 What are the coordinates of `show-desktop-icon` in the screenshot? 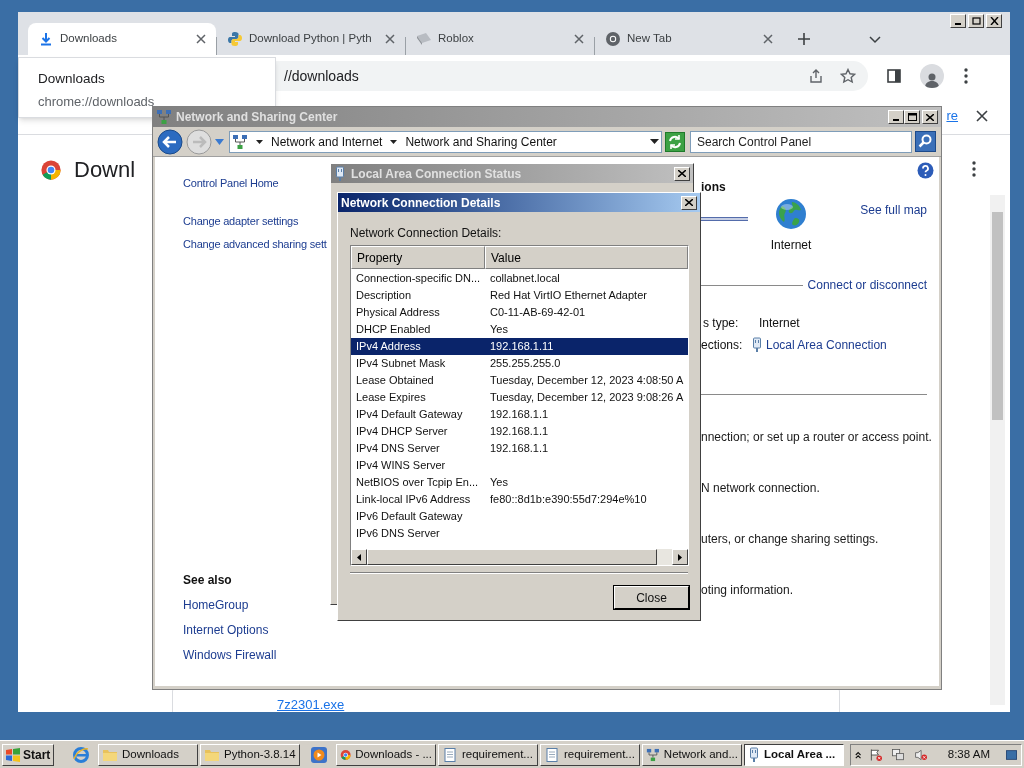 It's located at (1011, 754).